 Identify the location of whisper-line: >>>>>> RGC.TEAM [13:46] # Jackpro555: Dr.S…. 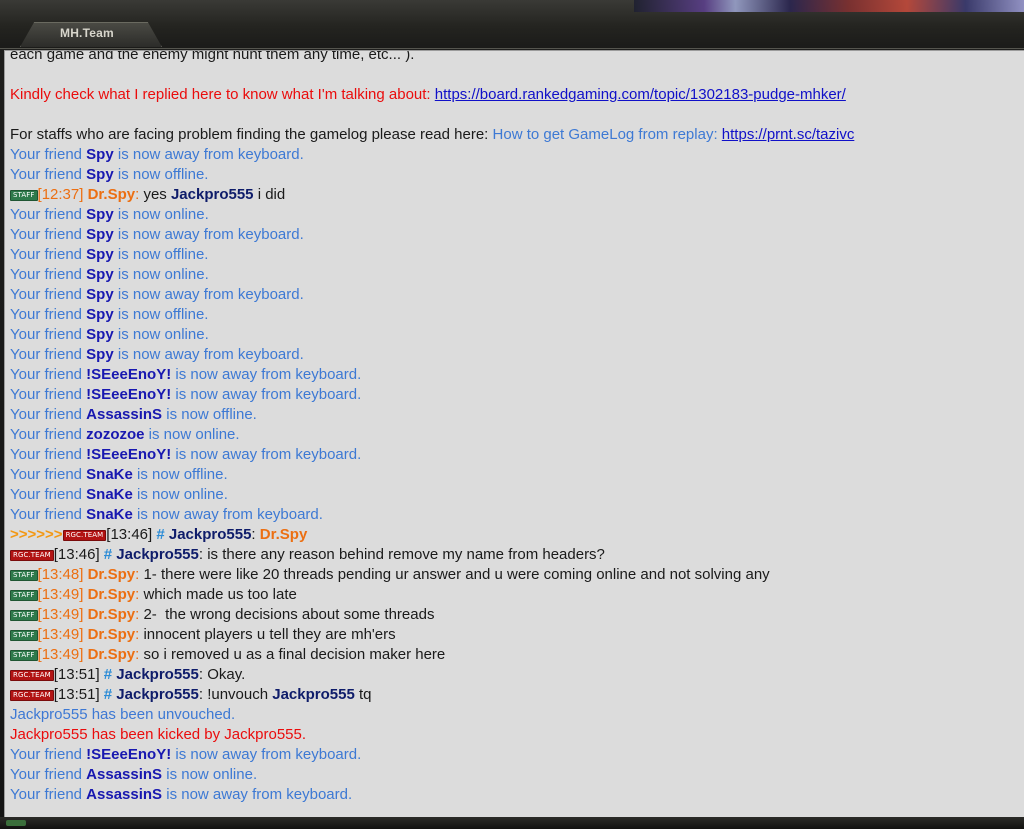
(516, 535).